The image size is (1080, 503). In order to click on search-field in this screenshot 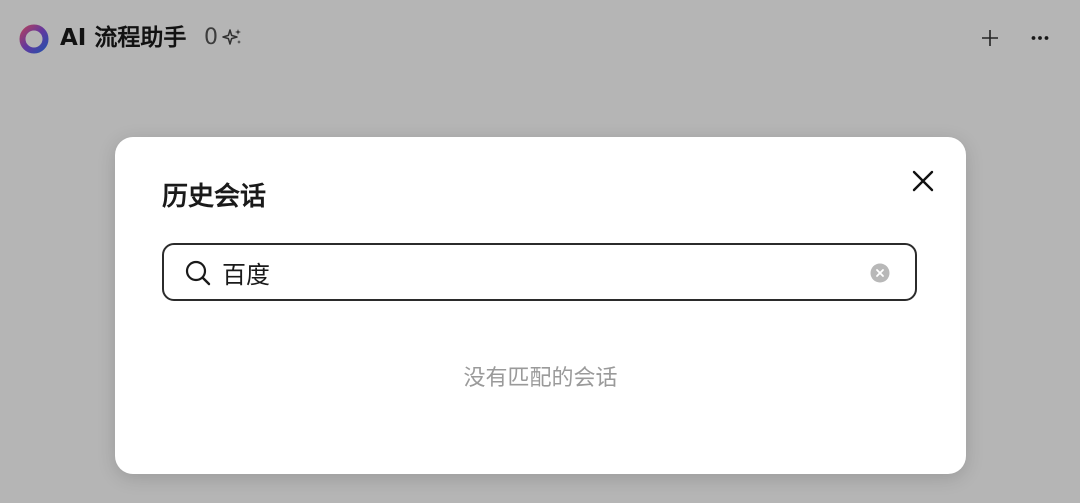, I will do `click(539, 272)`.